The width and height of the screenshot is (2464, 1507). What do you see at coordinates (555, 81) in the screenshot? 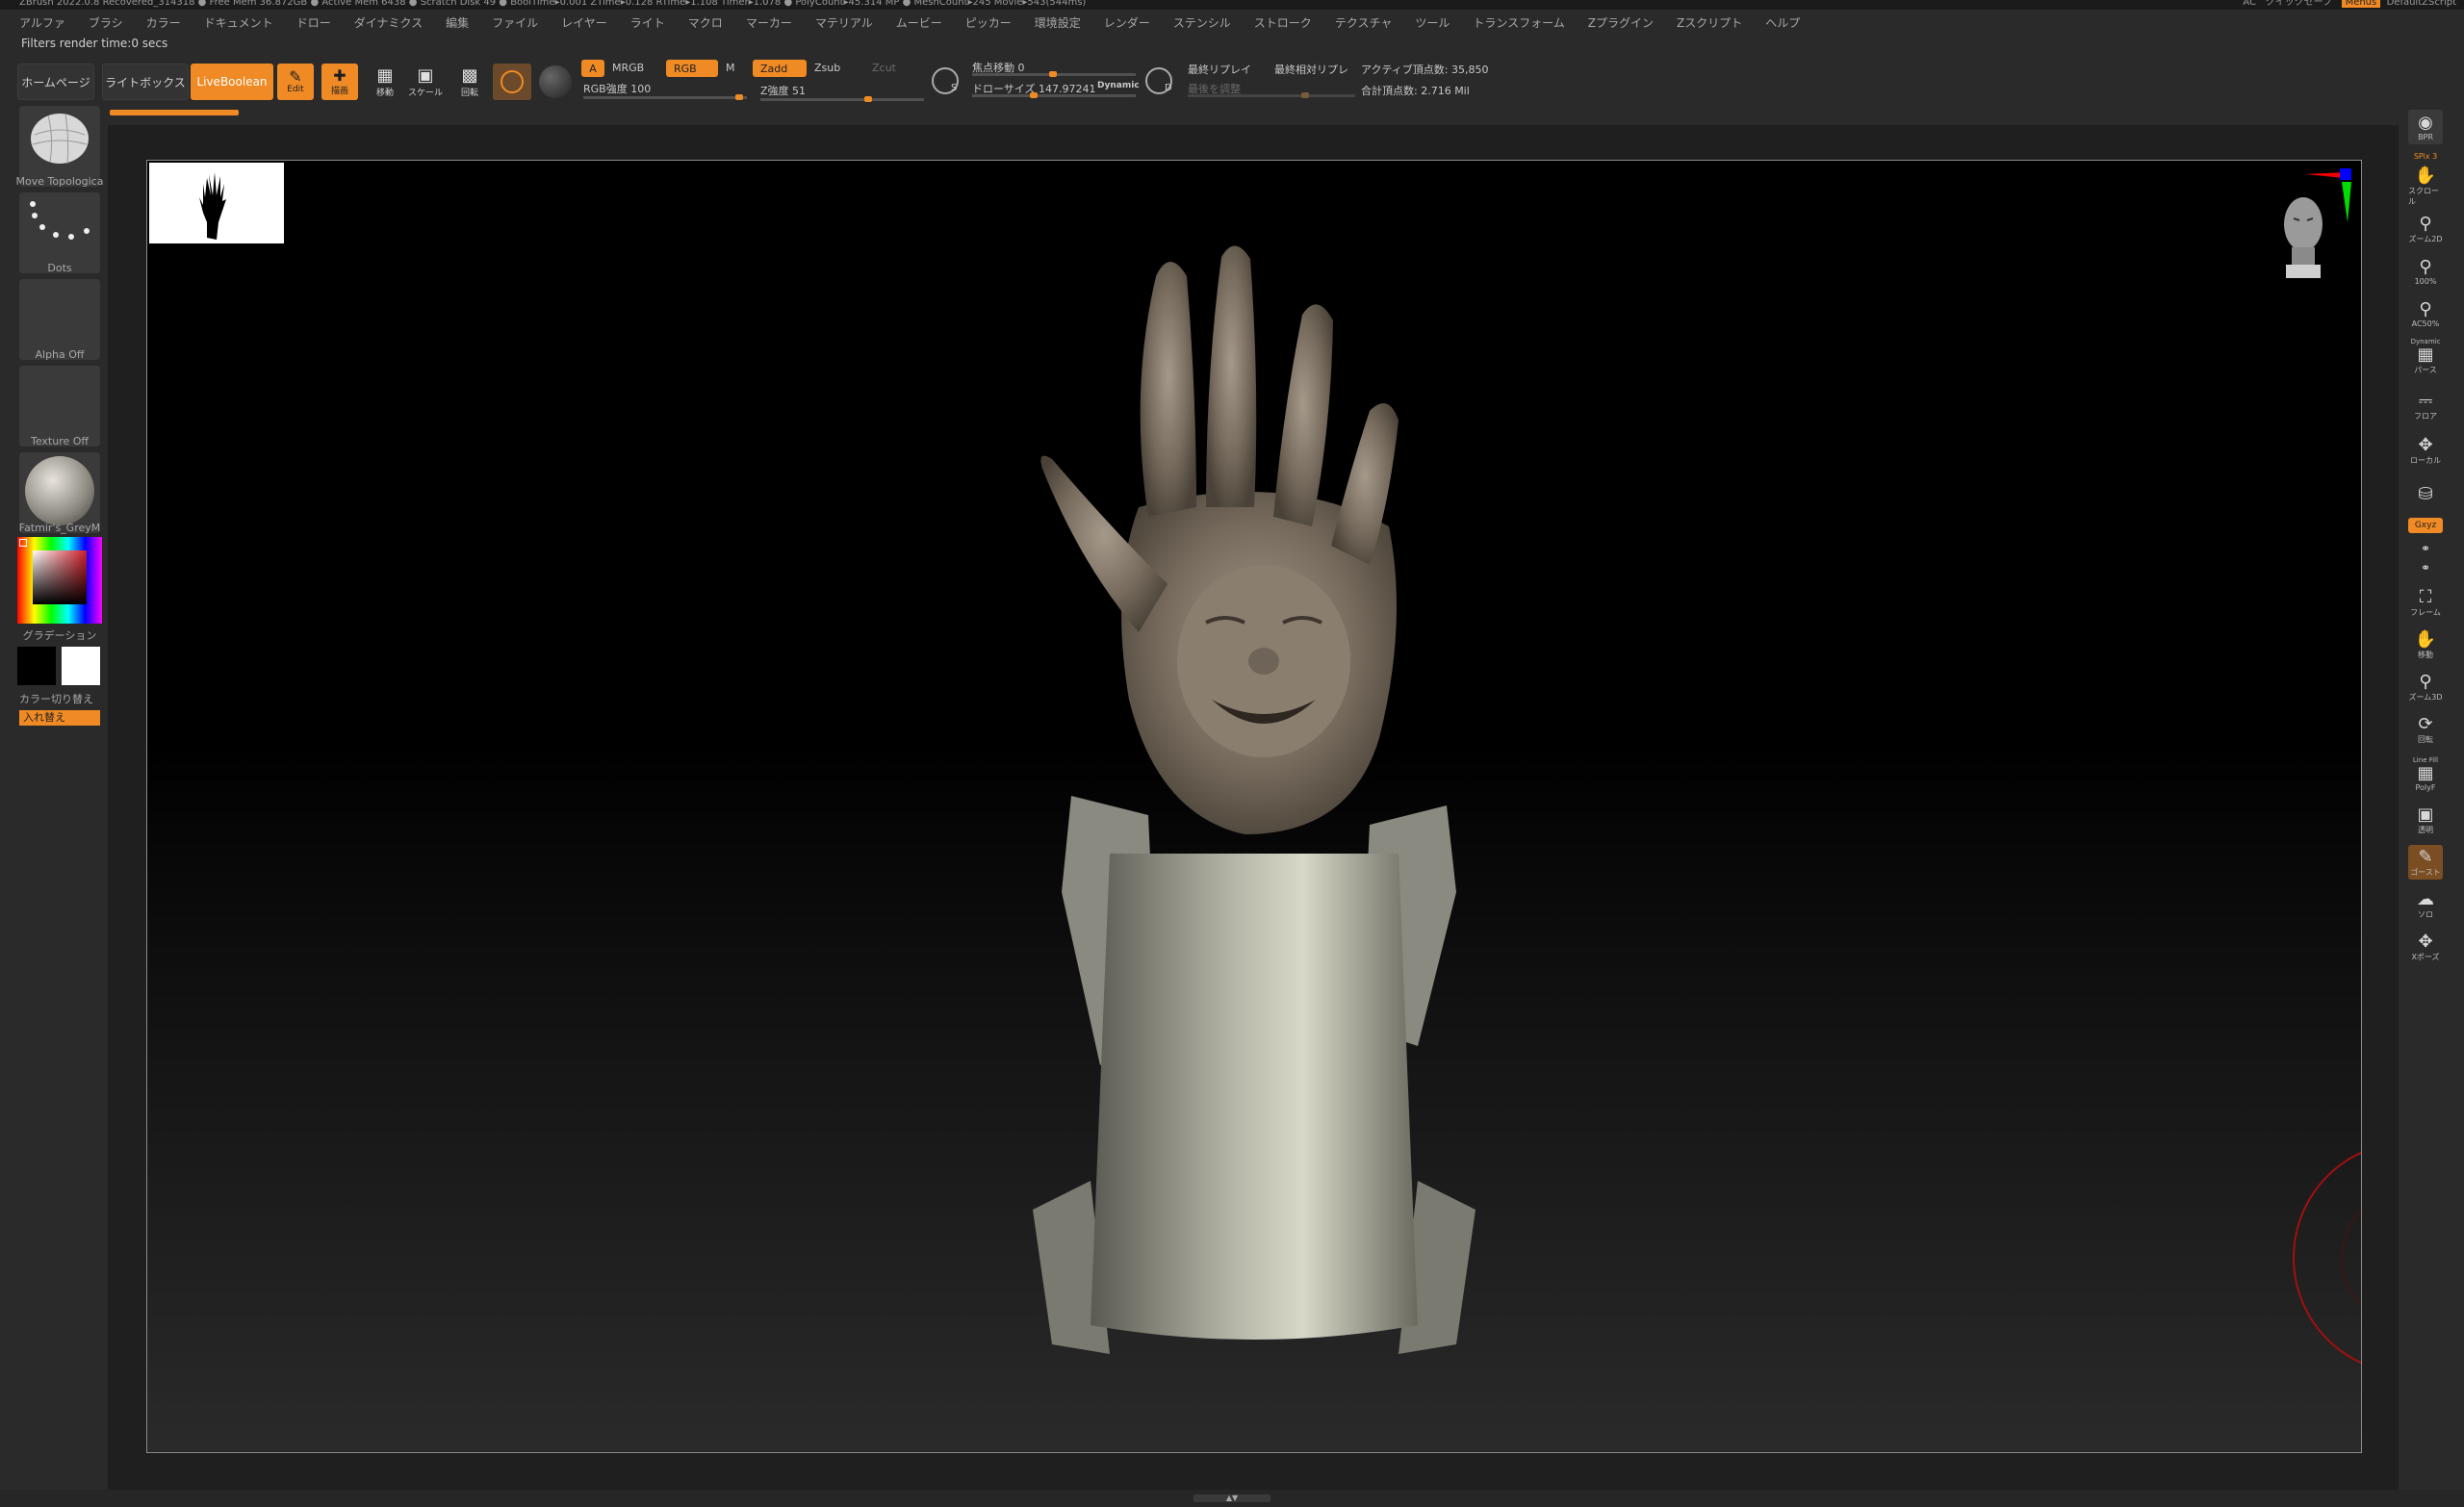
I see `gyro-icon` at bounding box center [555, 81].